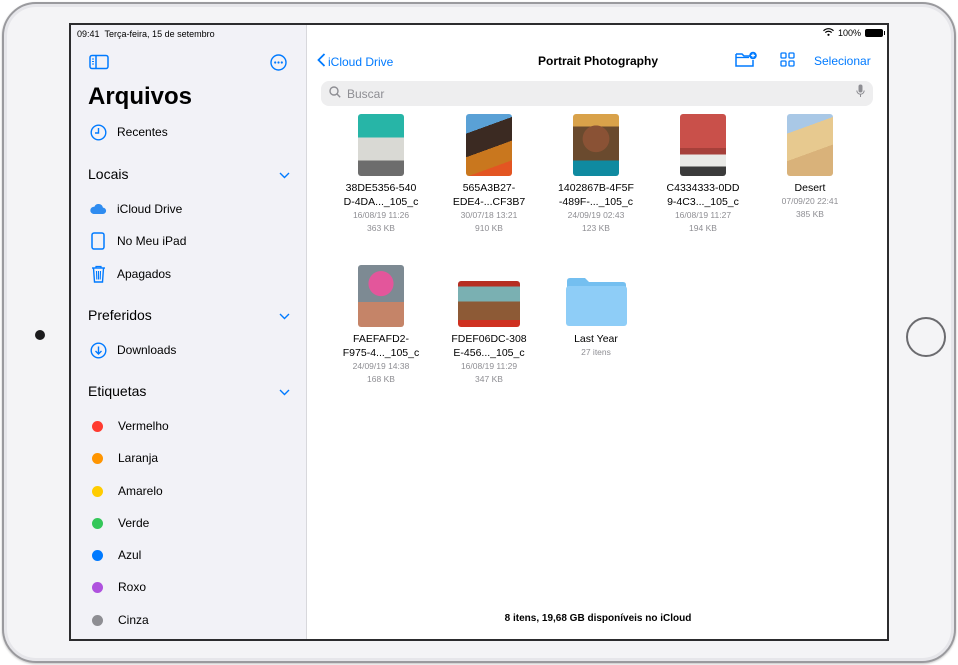  I want to click on sidebar-item-recents: Recentes, so click(128, 132).